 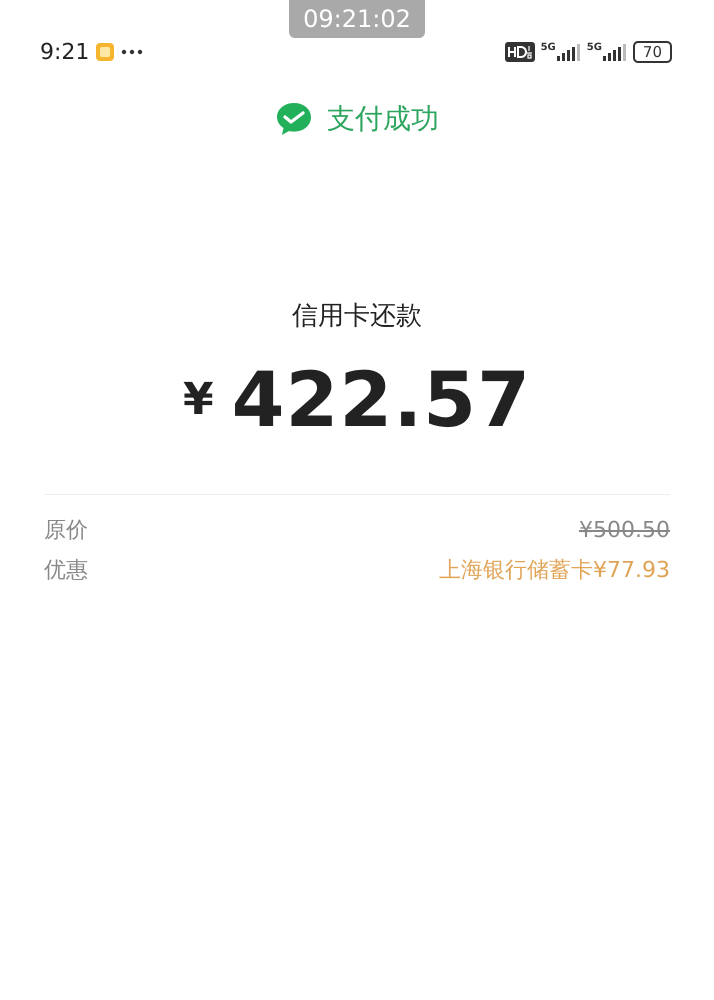 What do you see at coordinates (65, 52) in the screenshot?
I see `status-time: 9:21` at bounding box center [65, 52].